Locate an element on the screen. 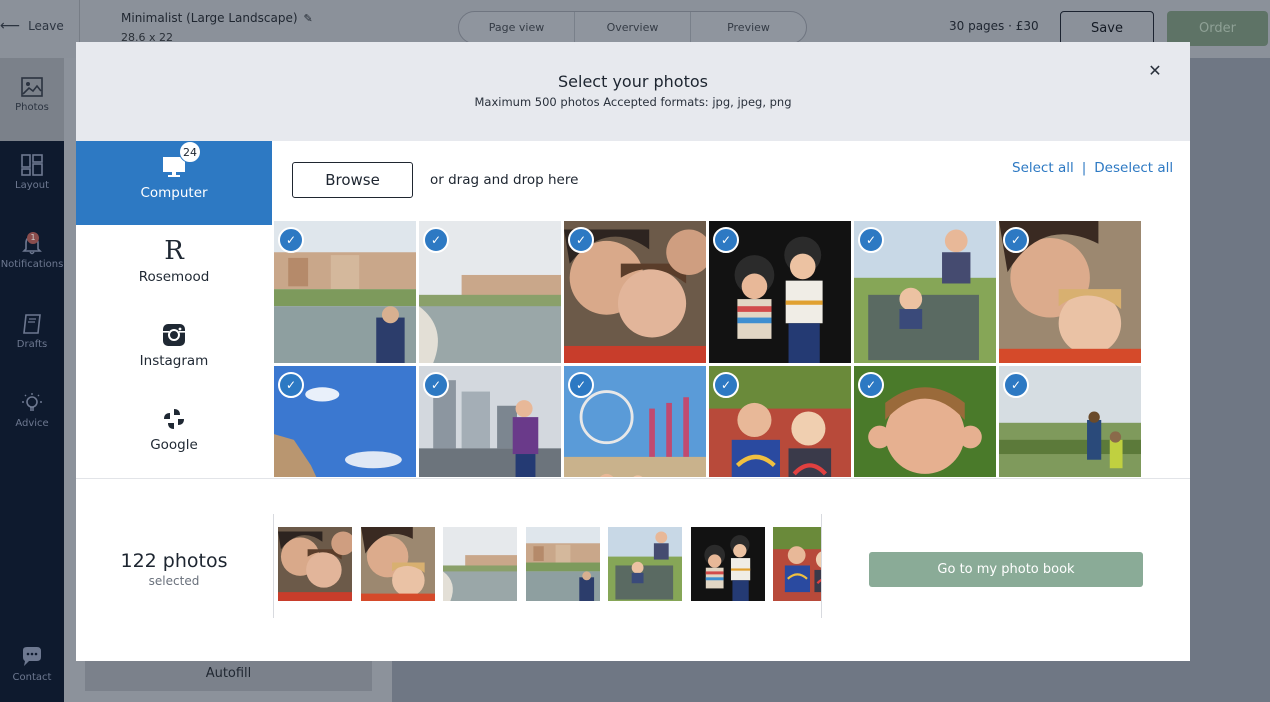 Image resolution: width=1270 pixels, height=702 pixels. lightbulb-icon is located at coordinates (32, 402).